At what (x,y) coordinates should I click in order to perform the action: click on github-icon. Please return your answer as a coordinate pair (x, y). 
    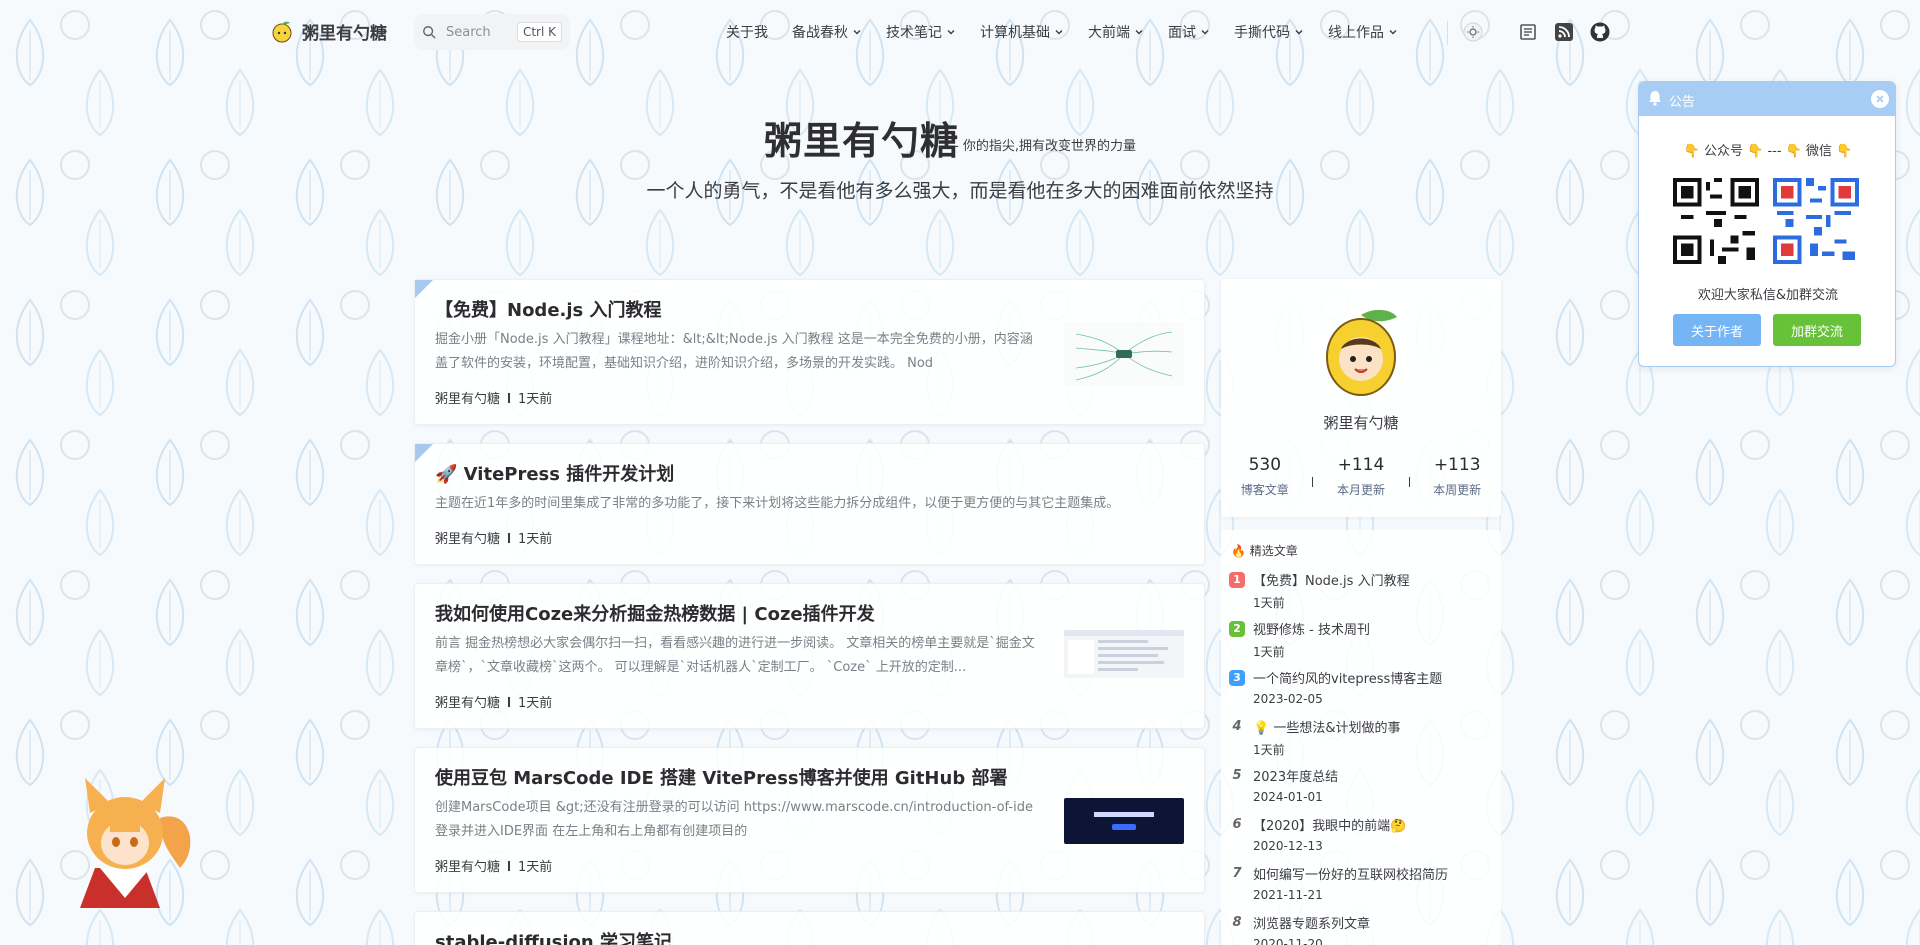
    Looking at the image, I should click on (1600, 32).